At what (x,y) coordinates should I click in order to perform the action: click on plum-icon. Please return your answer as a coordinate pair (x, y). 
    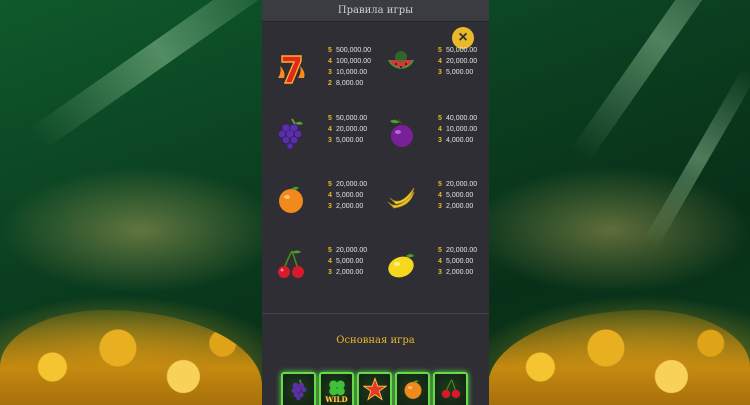
    Looking at the image, I should click on (401, 133).